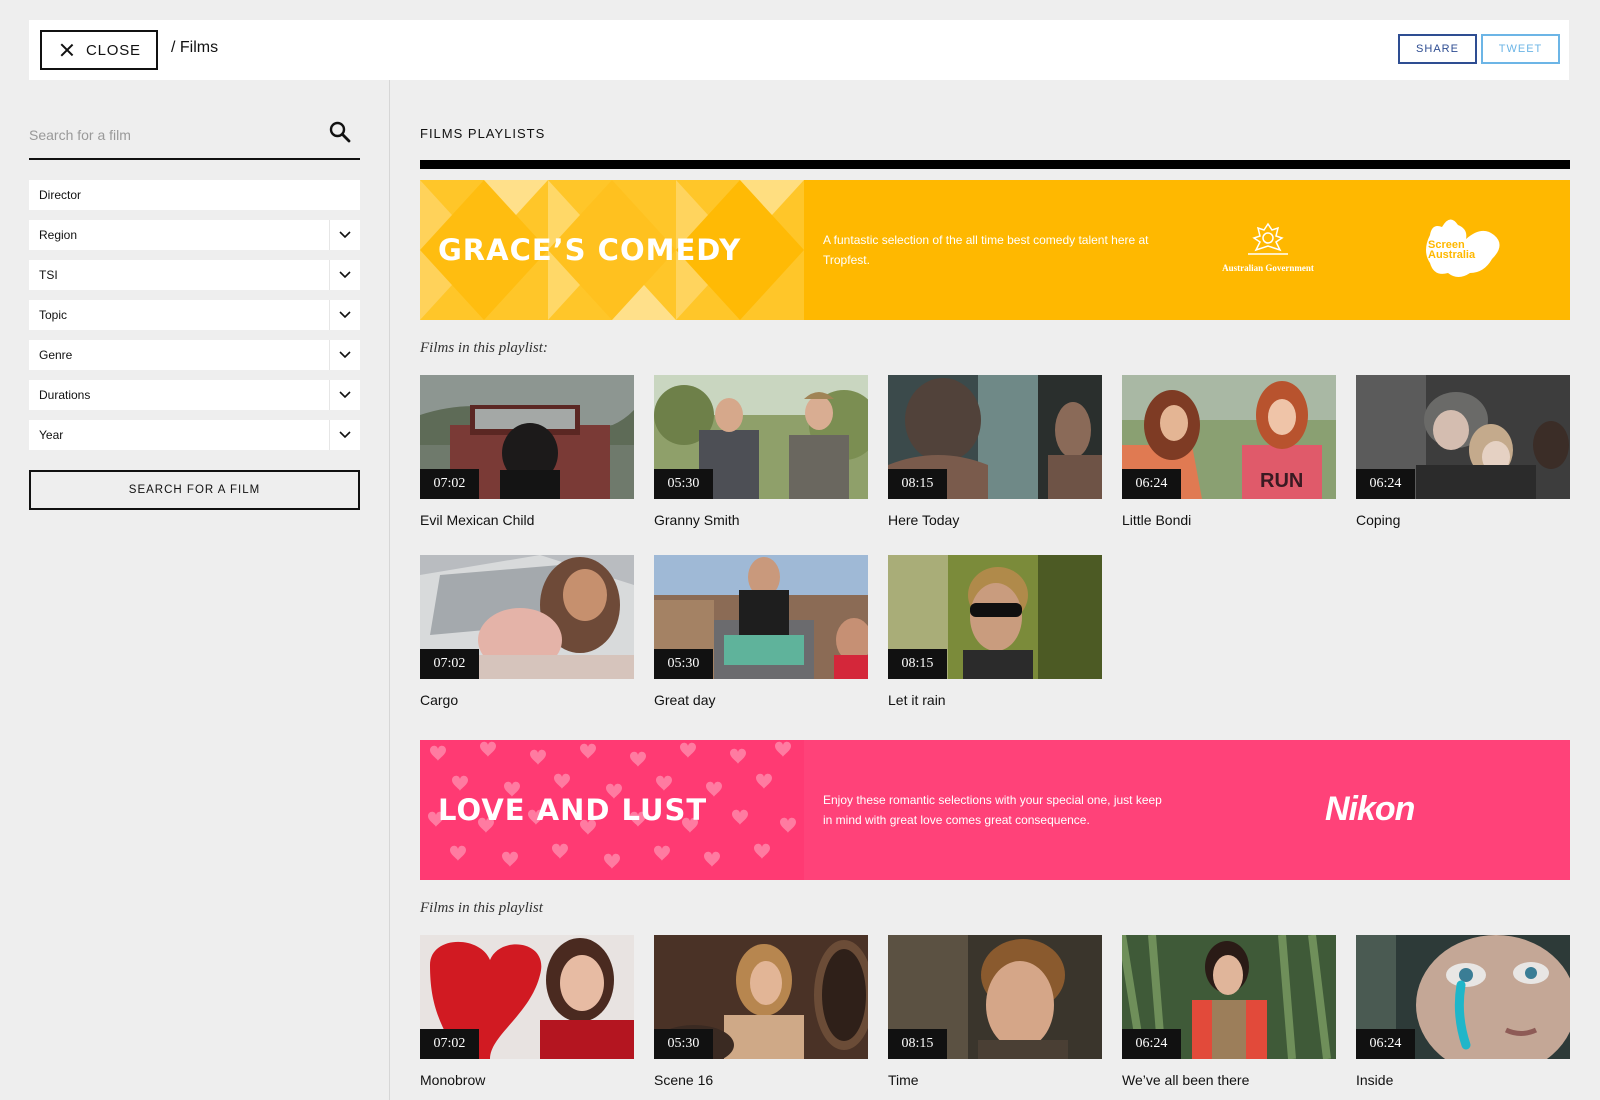  I want to click on film-card: 06:24 Inside, so click(1463, 1011).